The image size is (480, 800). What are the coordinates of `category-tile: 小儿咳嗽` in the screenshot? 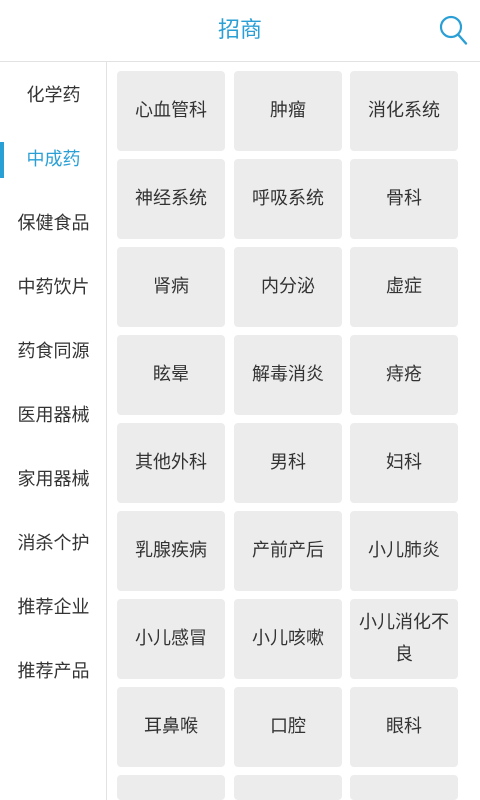 It's located at (288, 639).